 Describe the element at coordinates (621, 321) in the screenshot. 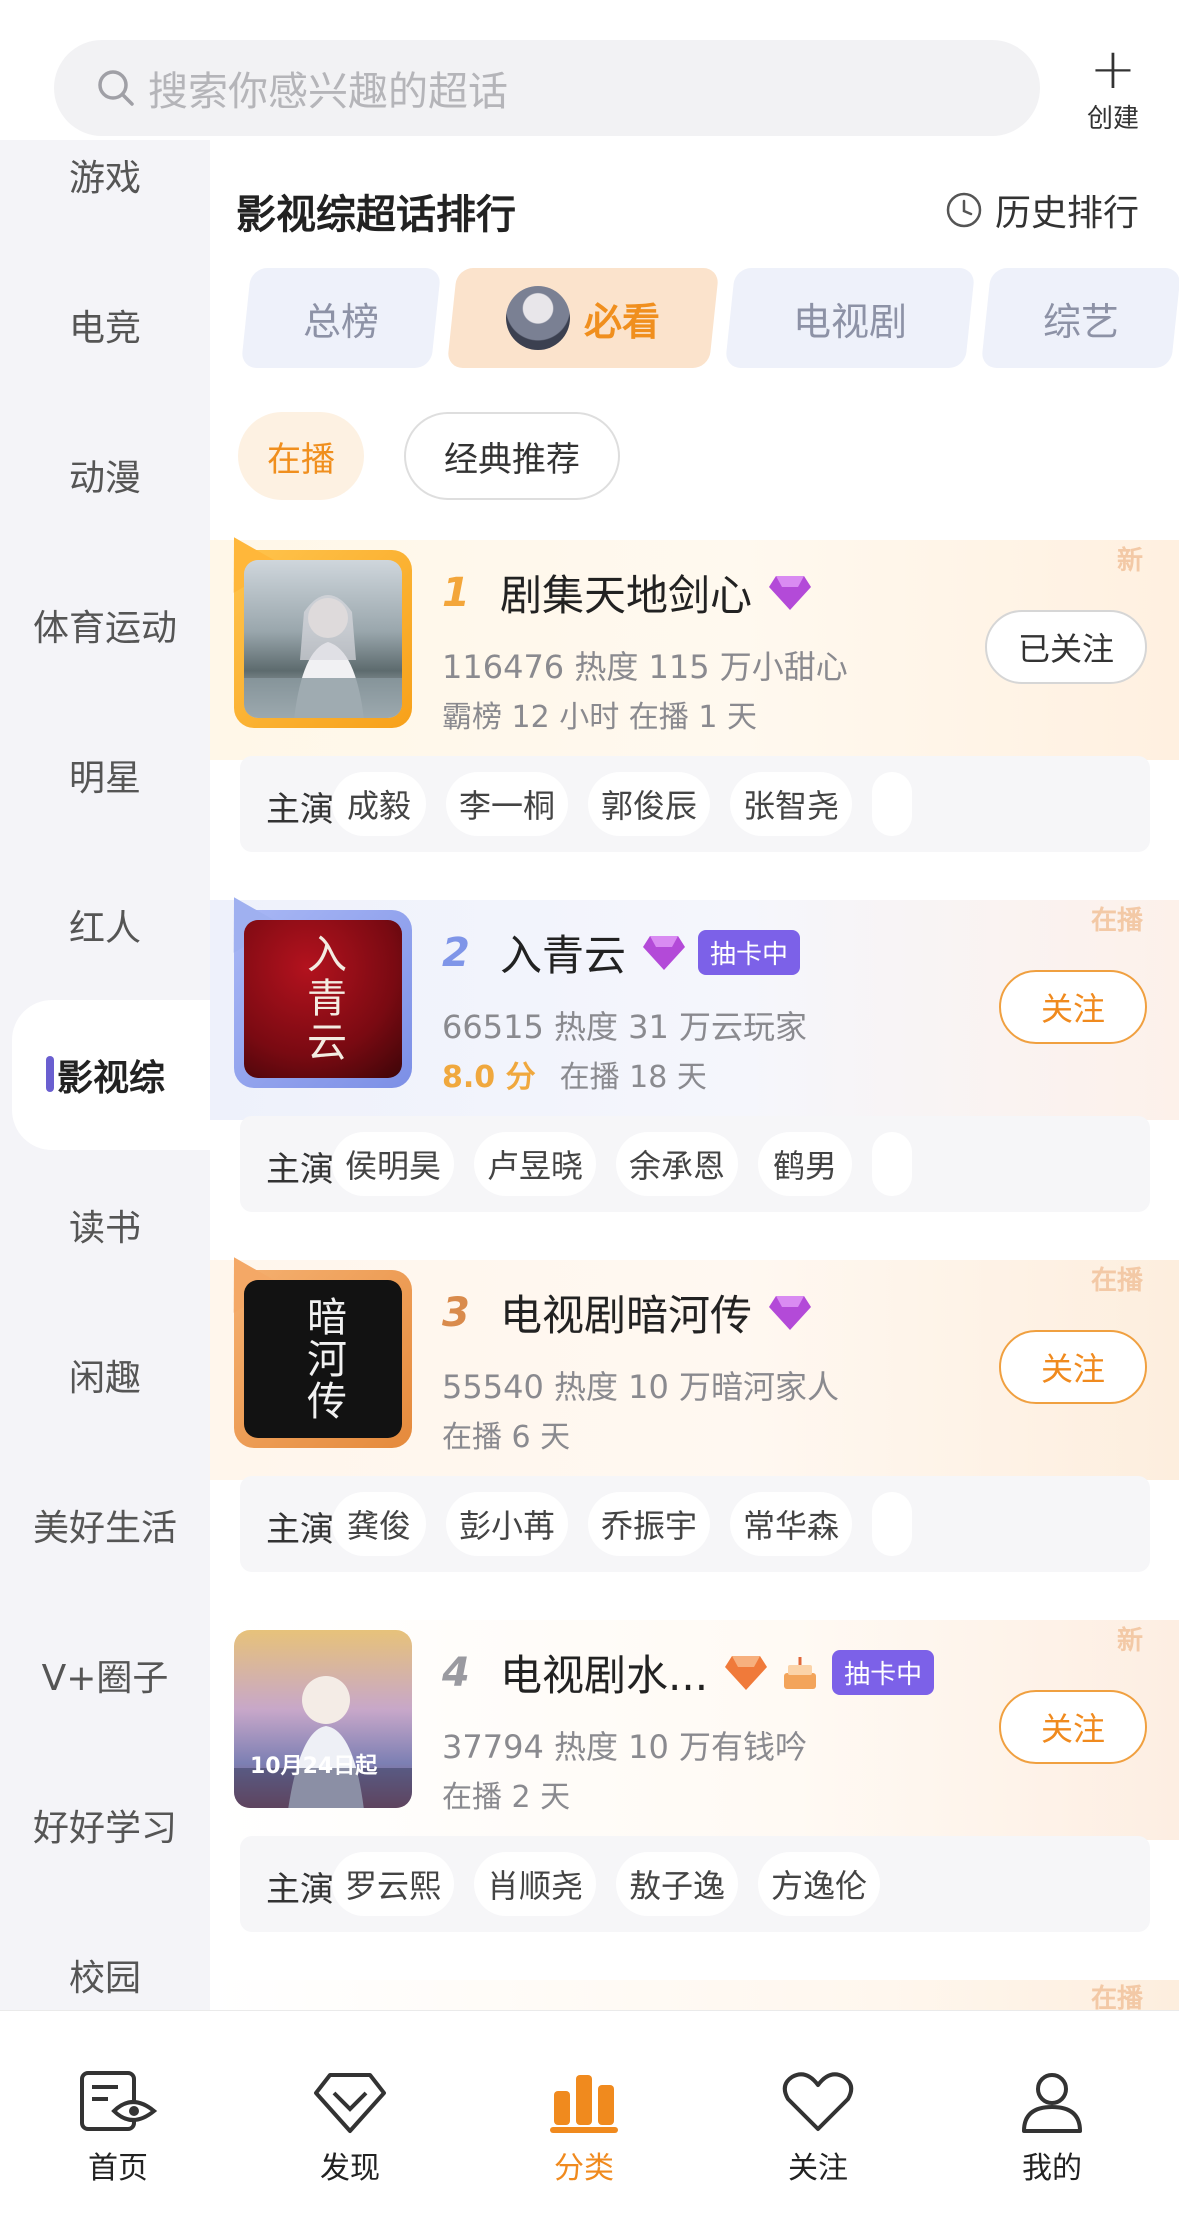

I see `tab-label: 必看` at that location.